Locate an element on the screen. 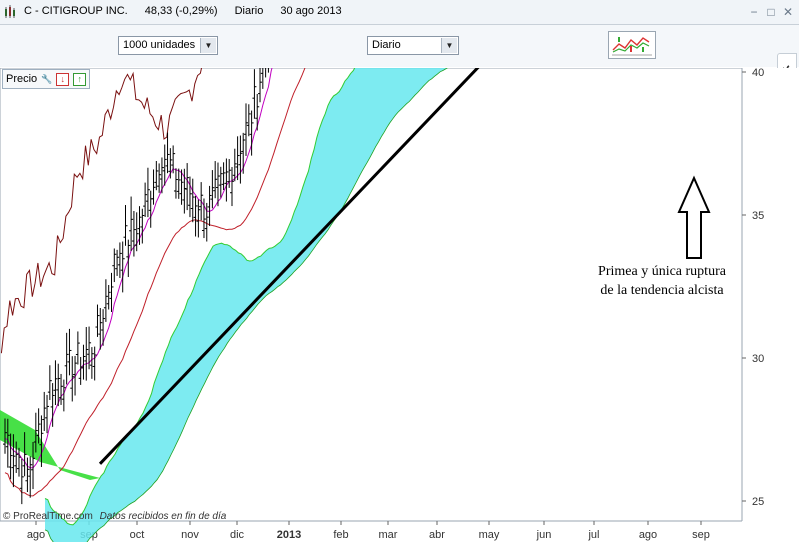 Image resolution: width=799 pixels, height=545 pixels. price-panel-label: Precio 🔧 ↓ ↑ is located at coordinates (46, 79).